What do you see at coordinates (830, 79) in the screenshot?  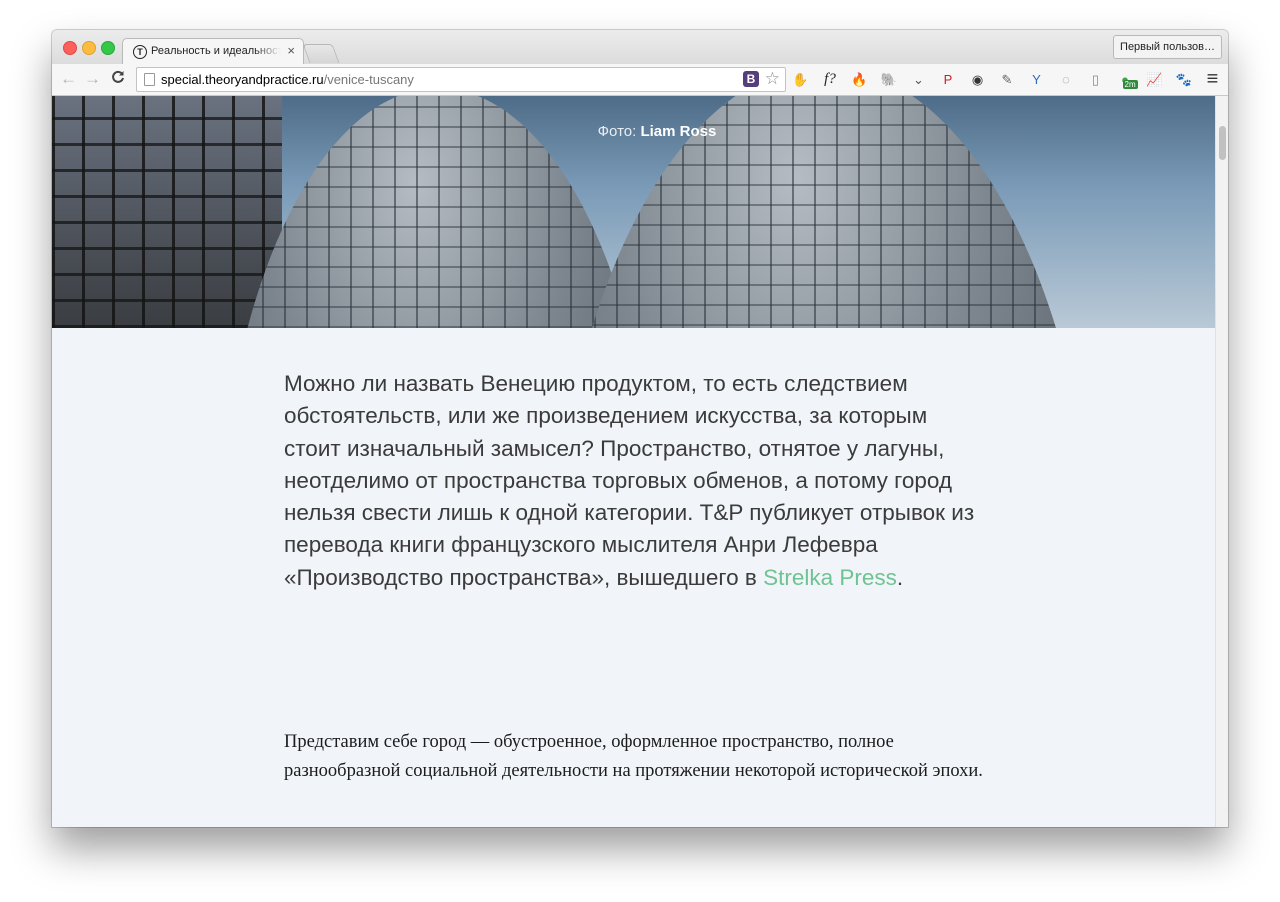 I see `f-question-icon: f?` at bounding box center [830, 79].